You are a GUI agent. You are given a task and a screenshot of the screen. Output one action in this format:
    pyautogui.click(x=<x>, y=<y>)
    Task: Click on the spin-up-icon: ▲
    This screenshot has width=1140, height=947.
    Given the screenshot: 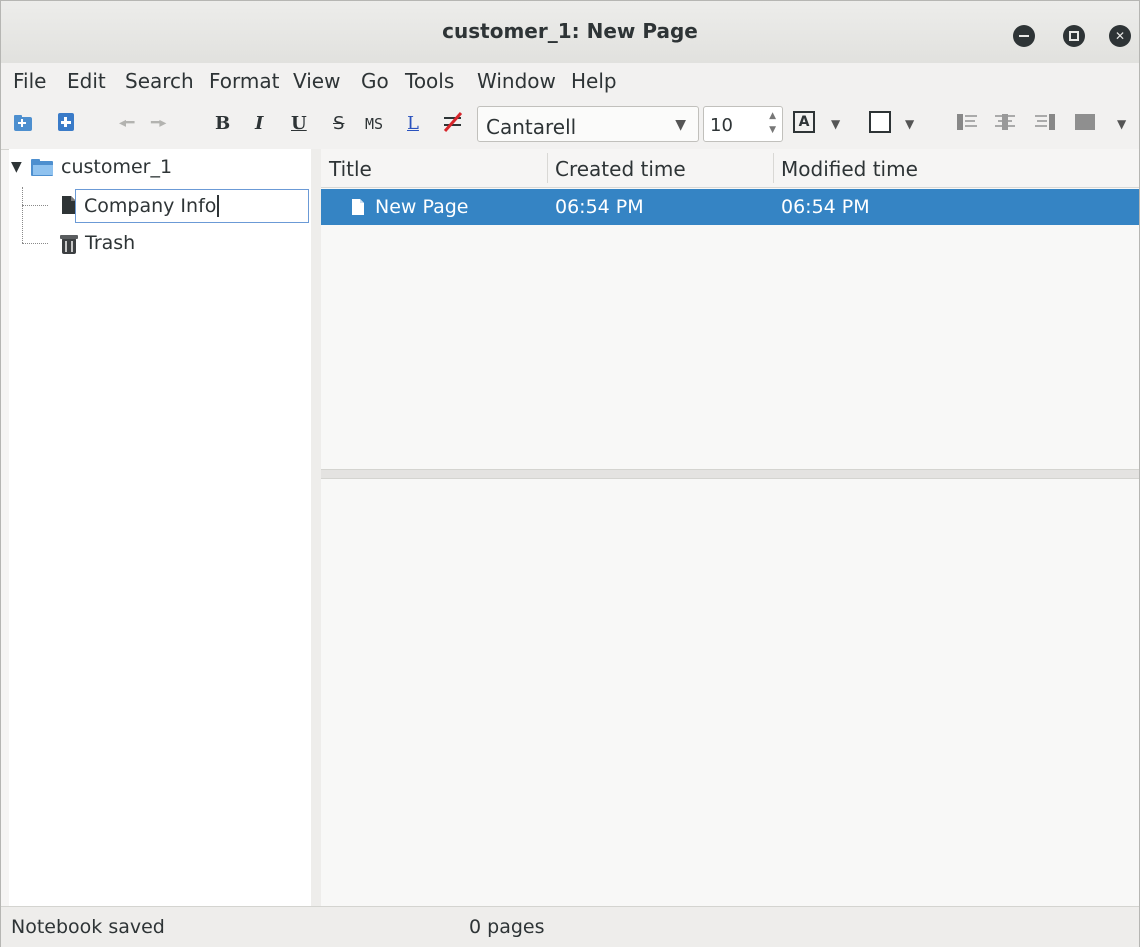 What is the action you would take?
    pyautogui.click(x=772, y=116)
    